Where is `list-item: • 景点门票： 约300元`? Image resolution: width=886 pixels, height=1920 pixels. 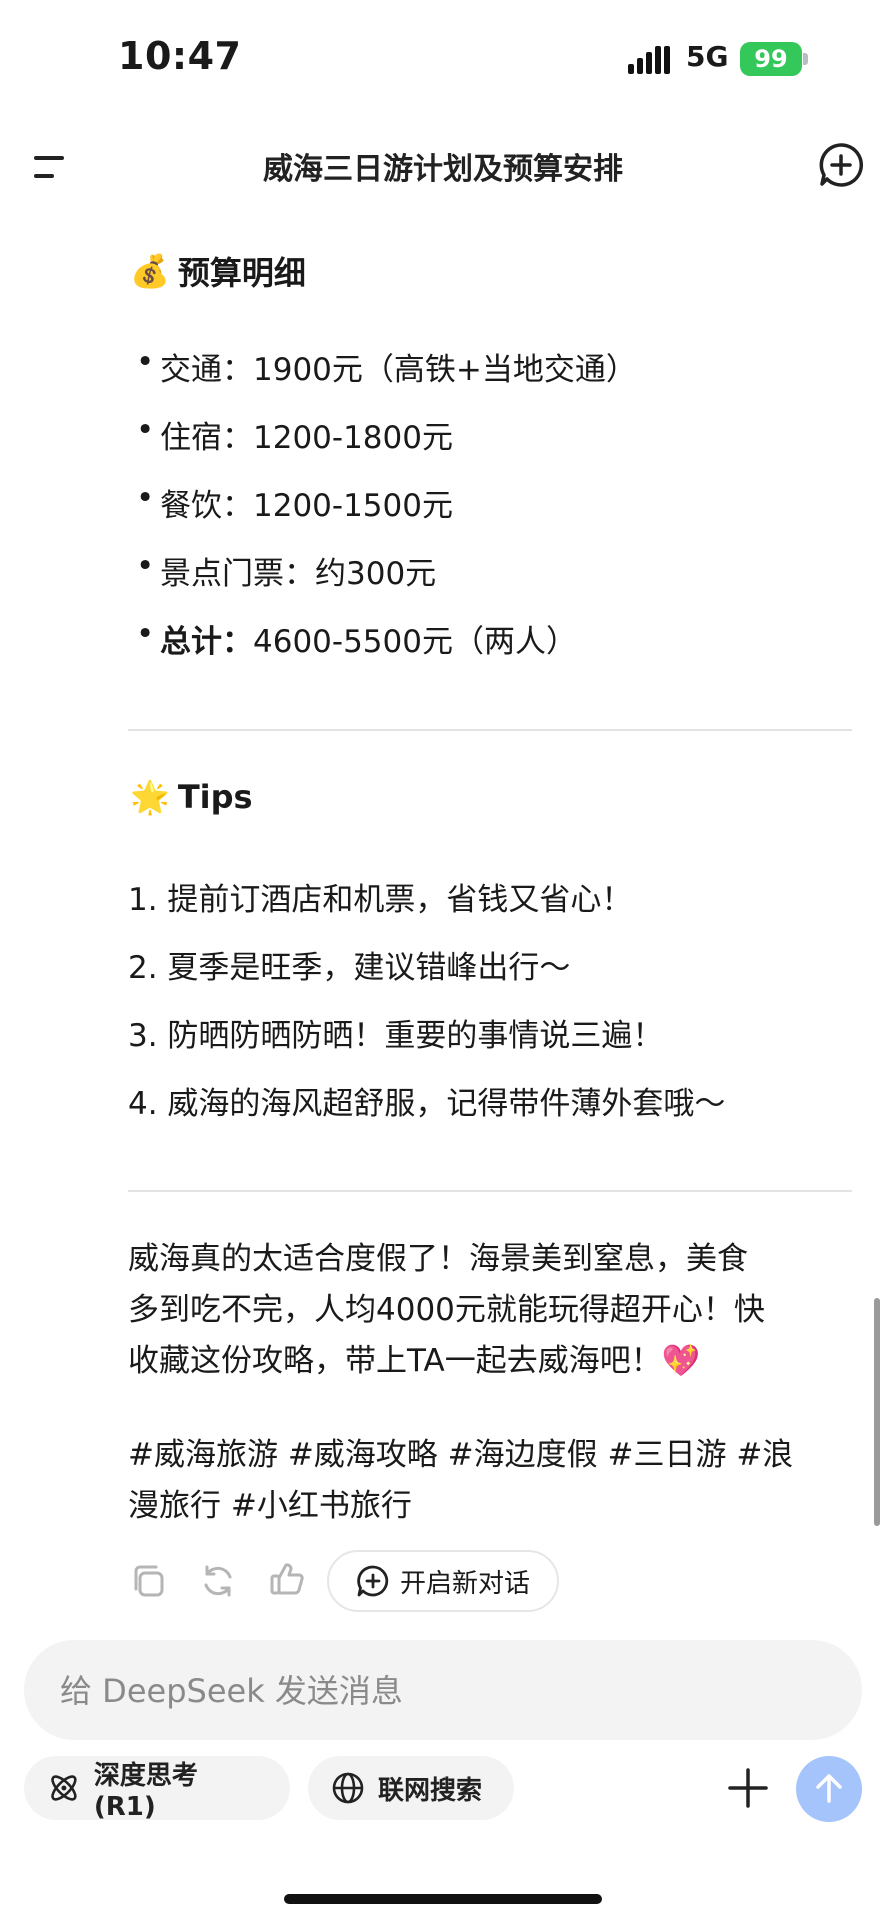 list-item: • 景点门票： 约300元 is located at coordinates (286, 570).